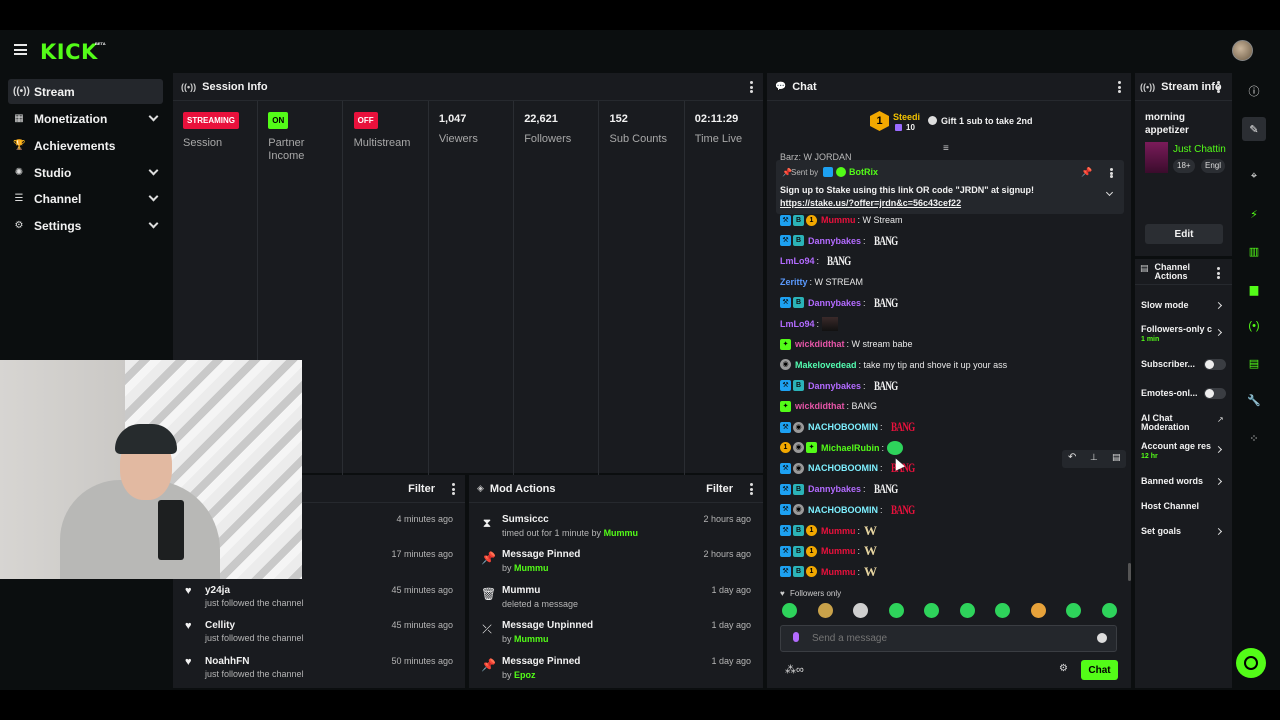 This screenshot has width=1280, height=720. What do you see at coordinates (531, 639) in the screenshot?
I see `moderator-name: Mummu` at bounding box center [531, 639].